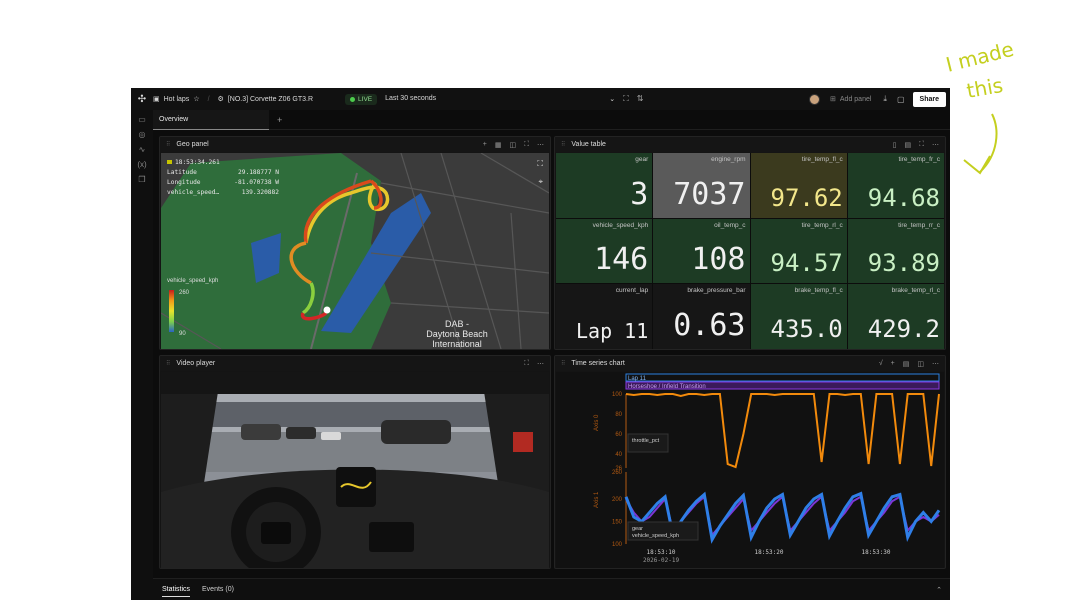 The height and width of the screenshot is (600, 1080). What do you see at coordinates (907, 145) in the screenshot?
I see `table-icon: ▤` at bounding box center [907, 145].